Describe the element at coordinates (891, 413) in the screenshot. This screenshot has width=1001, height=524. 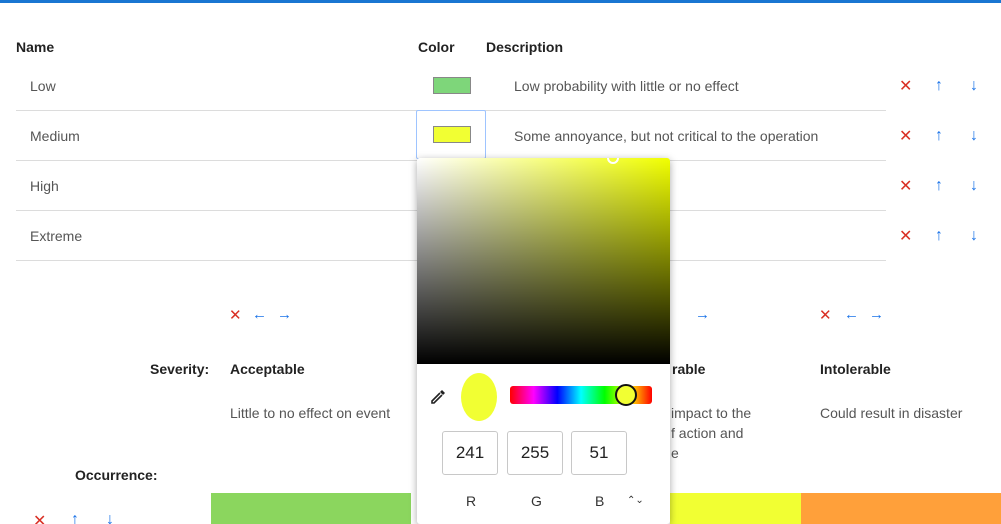
I see `column-description: Could result in disaster` at that location.